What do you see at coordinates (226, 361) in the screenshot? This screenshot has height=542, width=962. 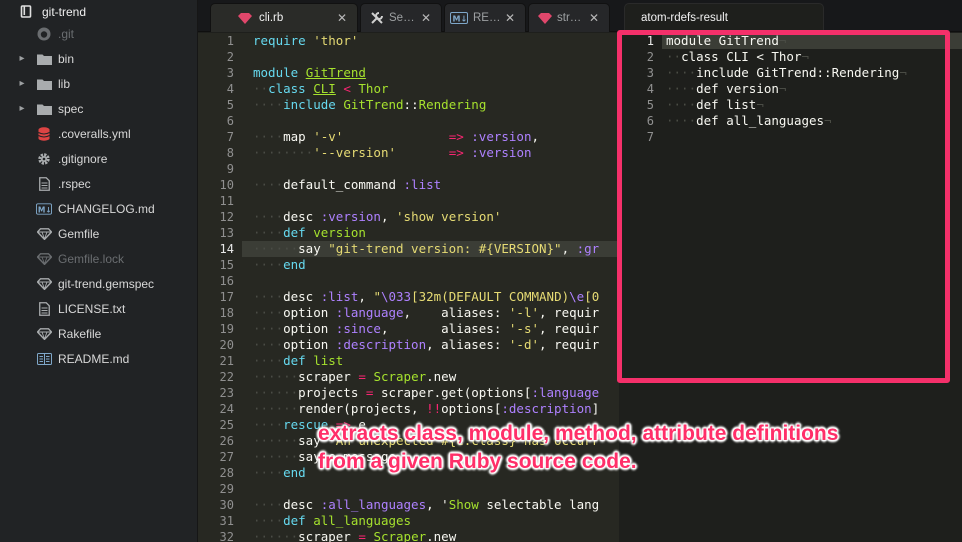 I see `line-number: 21` at bounding box center [226, 361].